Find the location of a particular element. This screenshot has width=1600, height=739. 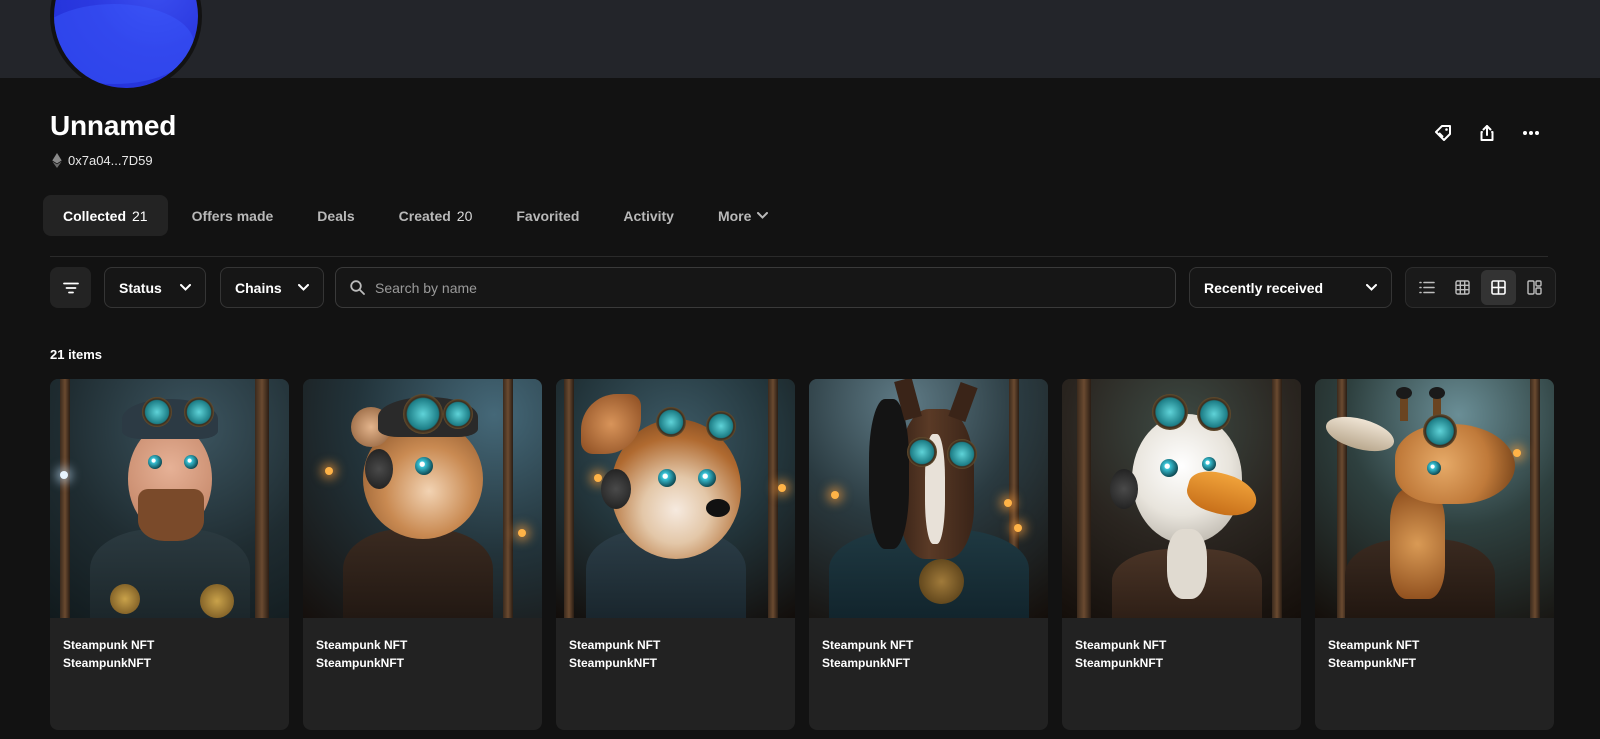

masonry-view-icon is located at coordinates (1534, 287).